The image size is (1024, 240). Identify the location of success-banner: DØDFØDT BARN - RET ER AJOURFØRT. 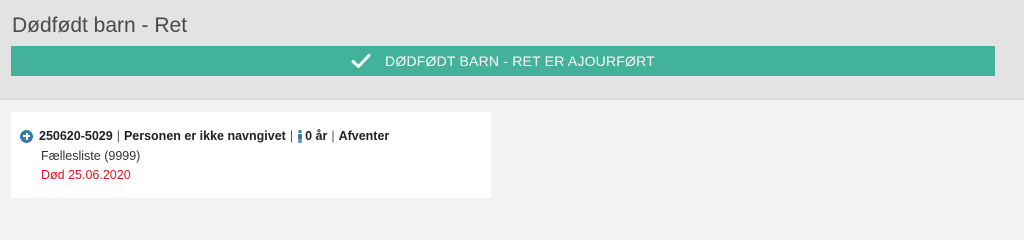
(503, 61).